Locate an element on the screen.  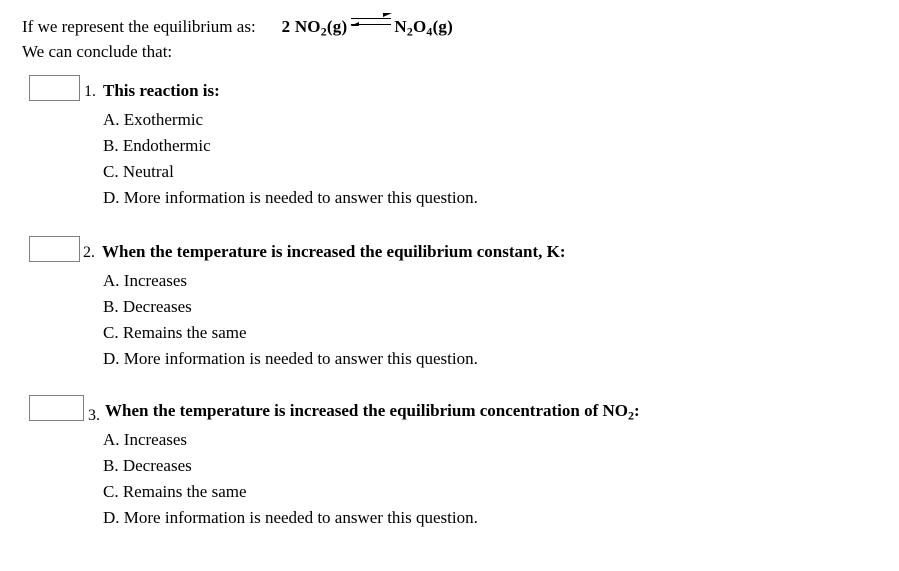
equilibrium-double-harpoon-icon is located at coordinates (371, 21).